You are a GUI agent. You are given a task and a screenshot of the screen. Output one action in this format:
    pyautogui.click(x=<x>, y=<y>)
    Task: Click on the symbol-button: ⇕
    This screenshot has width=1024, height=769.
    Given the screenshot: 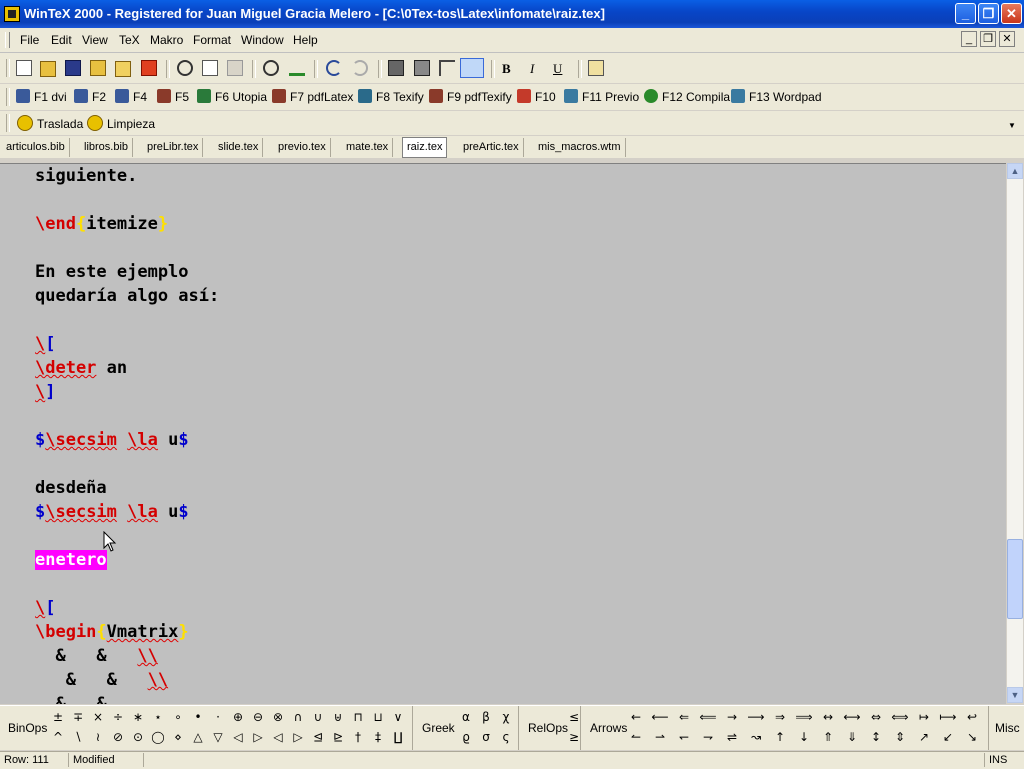 What is the action you would take?
    pyautogui.click(x=900, y=737)
    